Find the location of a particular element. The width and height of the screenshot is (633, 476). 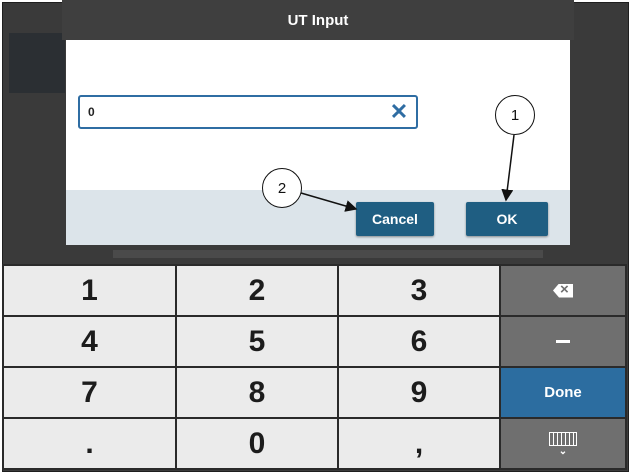

key-3: 3 is located at coordinates (419, 290).